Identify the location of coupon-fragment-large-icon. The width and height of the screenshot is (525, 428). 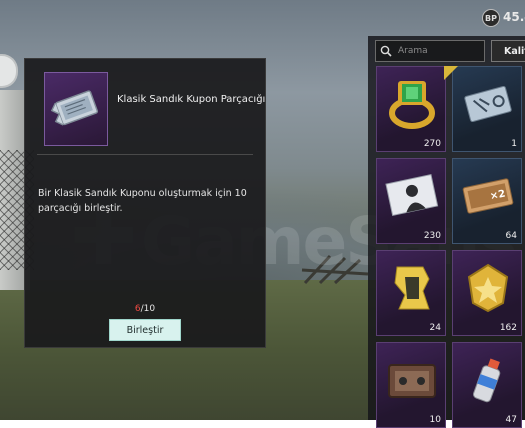
(74, 108).